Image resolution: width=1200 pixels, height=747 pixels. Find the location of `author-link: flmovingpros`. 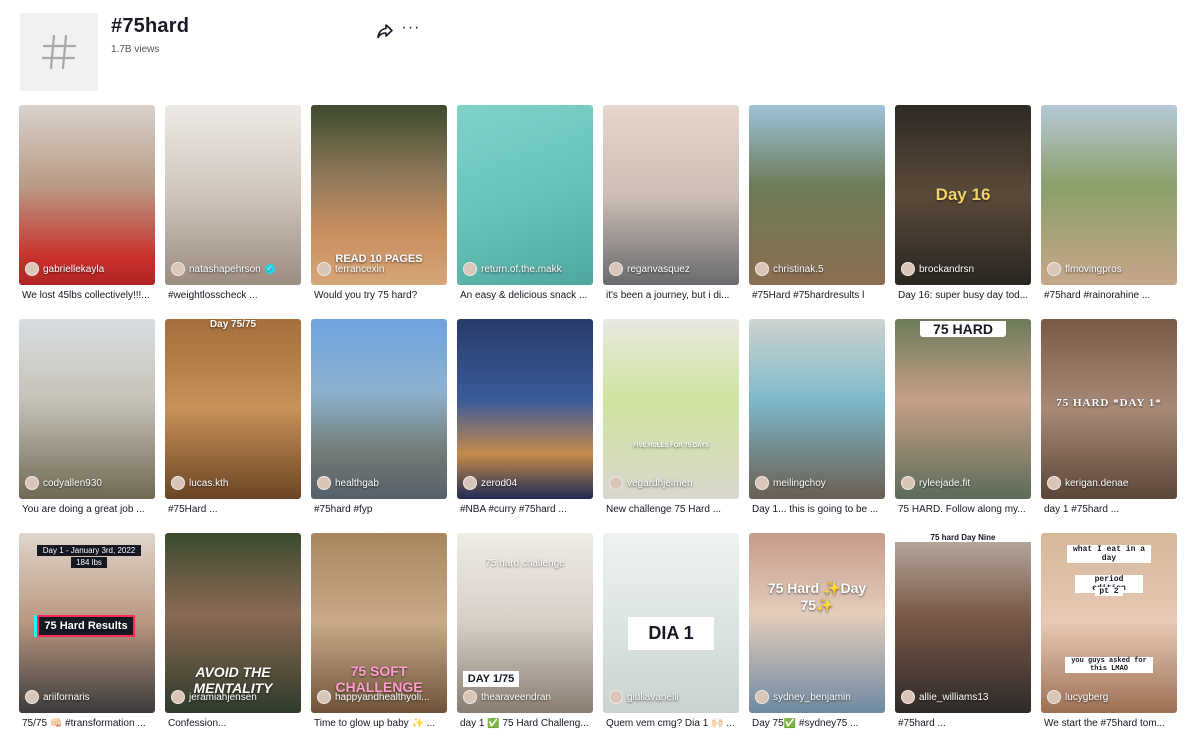

author-link: flmovingpros is located at coordinates (1110, 269).